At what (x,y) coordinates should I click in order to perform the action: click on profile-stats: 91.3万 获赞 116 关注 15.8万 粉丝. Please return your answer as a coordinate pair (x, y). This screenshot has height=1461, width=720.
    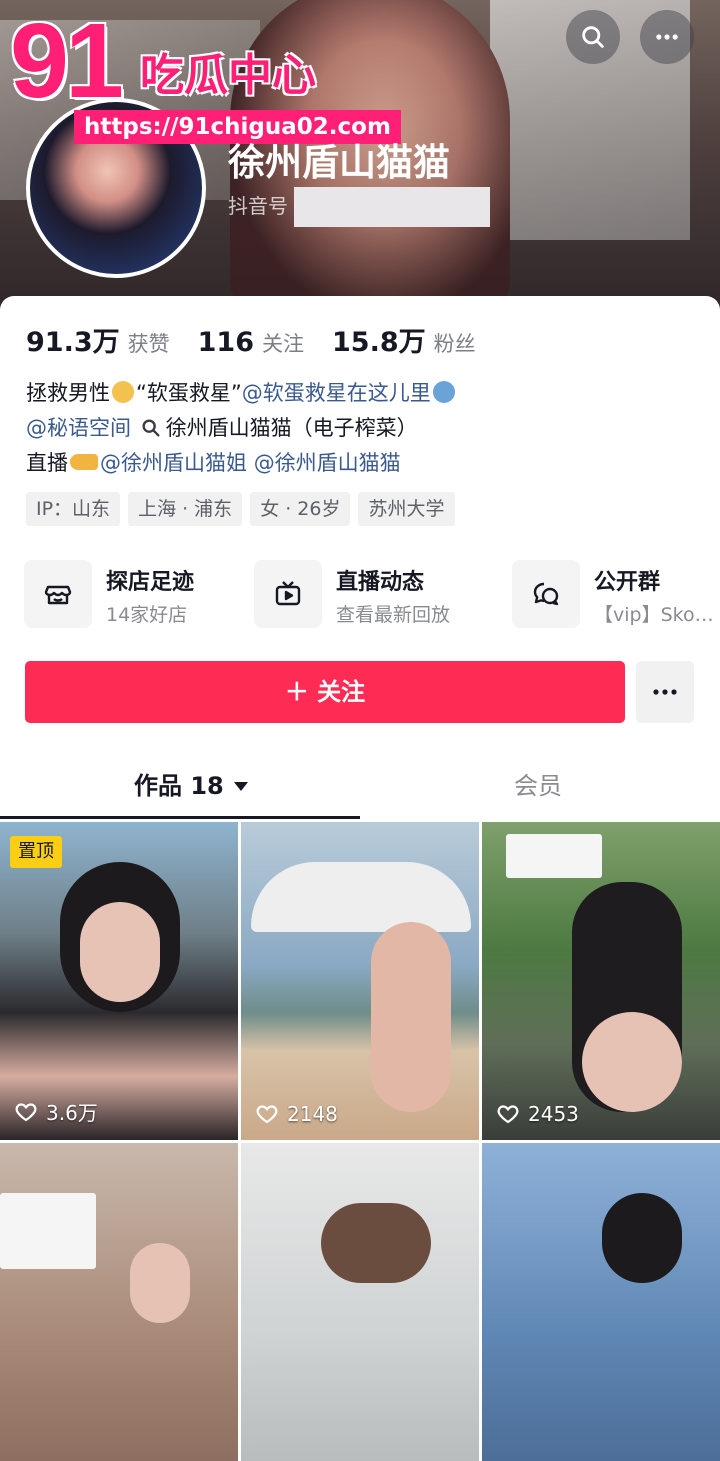
    Looking at the image, I should click on (265, 339).